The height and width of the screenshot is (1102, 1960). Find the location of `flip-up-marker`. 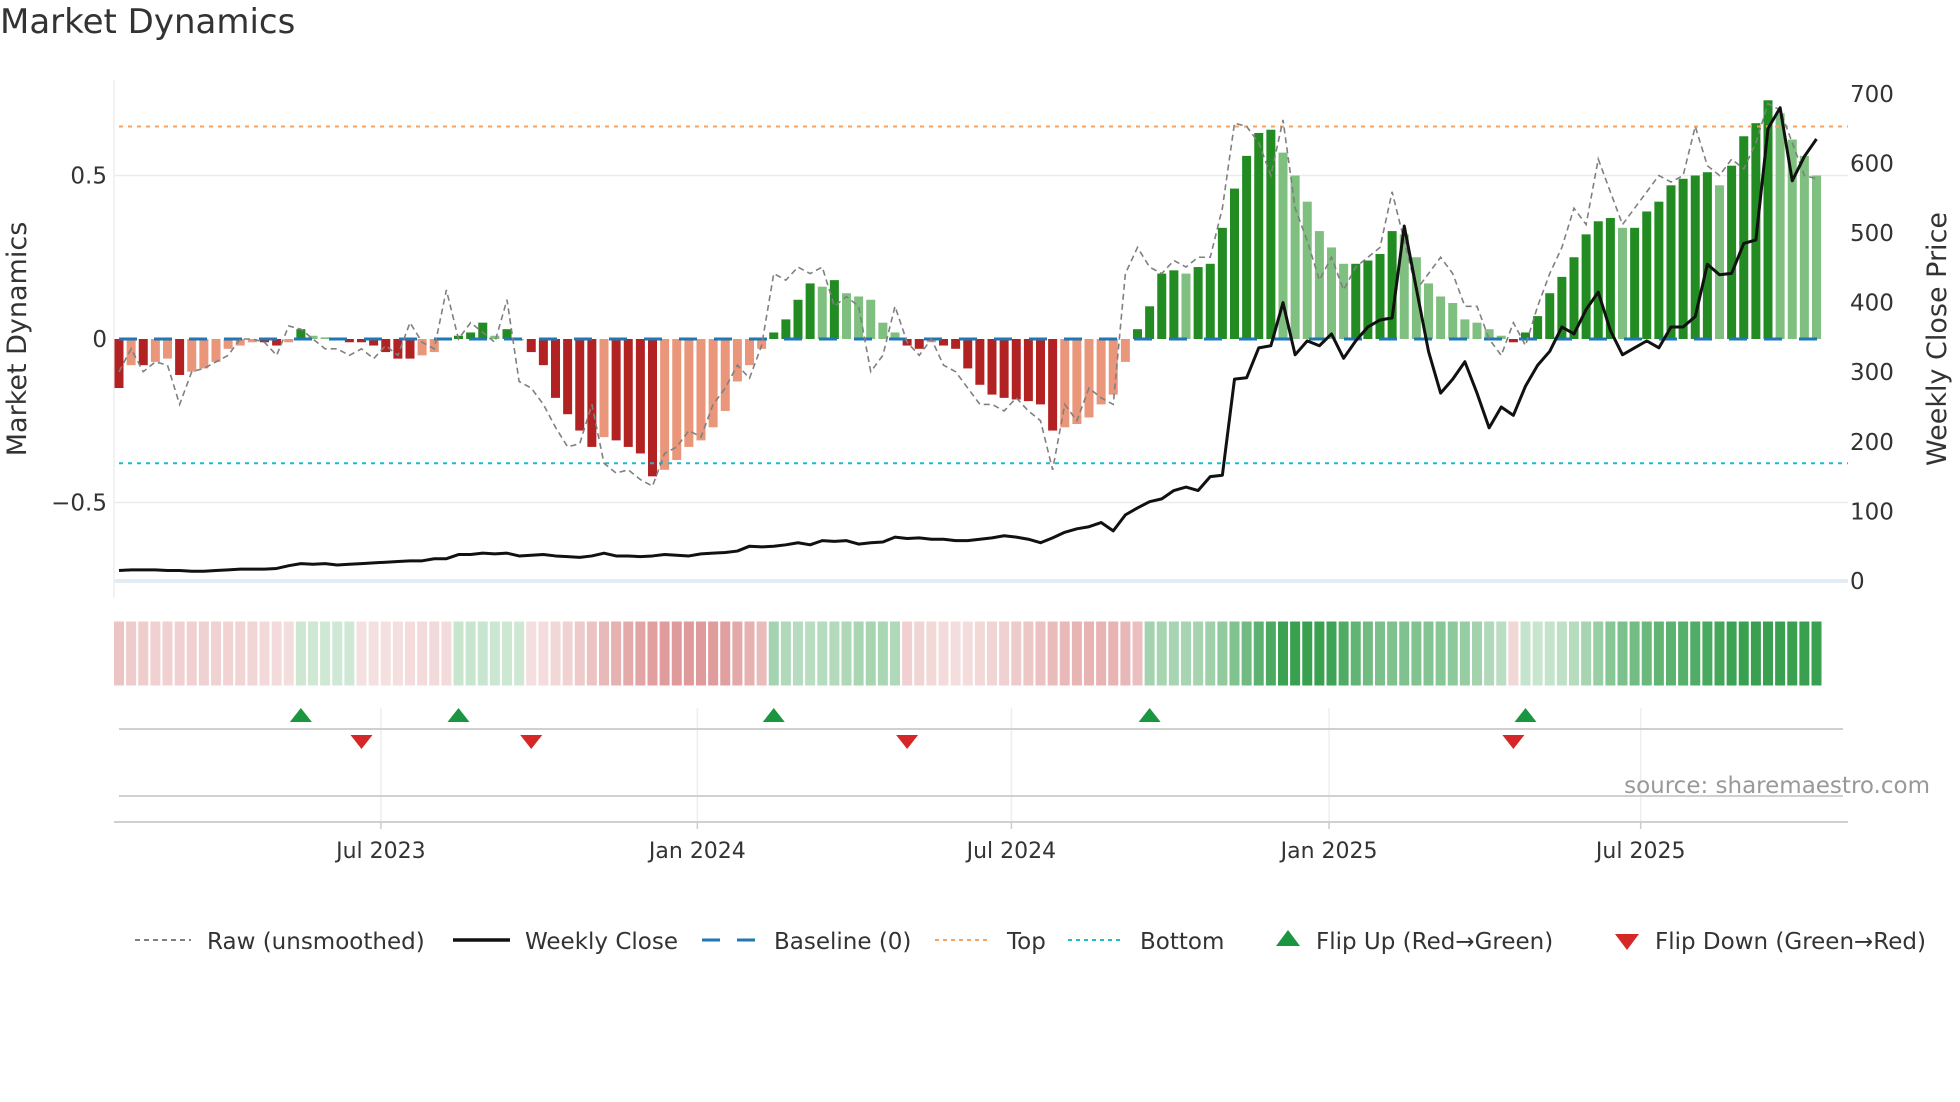

flip-up-marker is located at coordinates (300, 715).